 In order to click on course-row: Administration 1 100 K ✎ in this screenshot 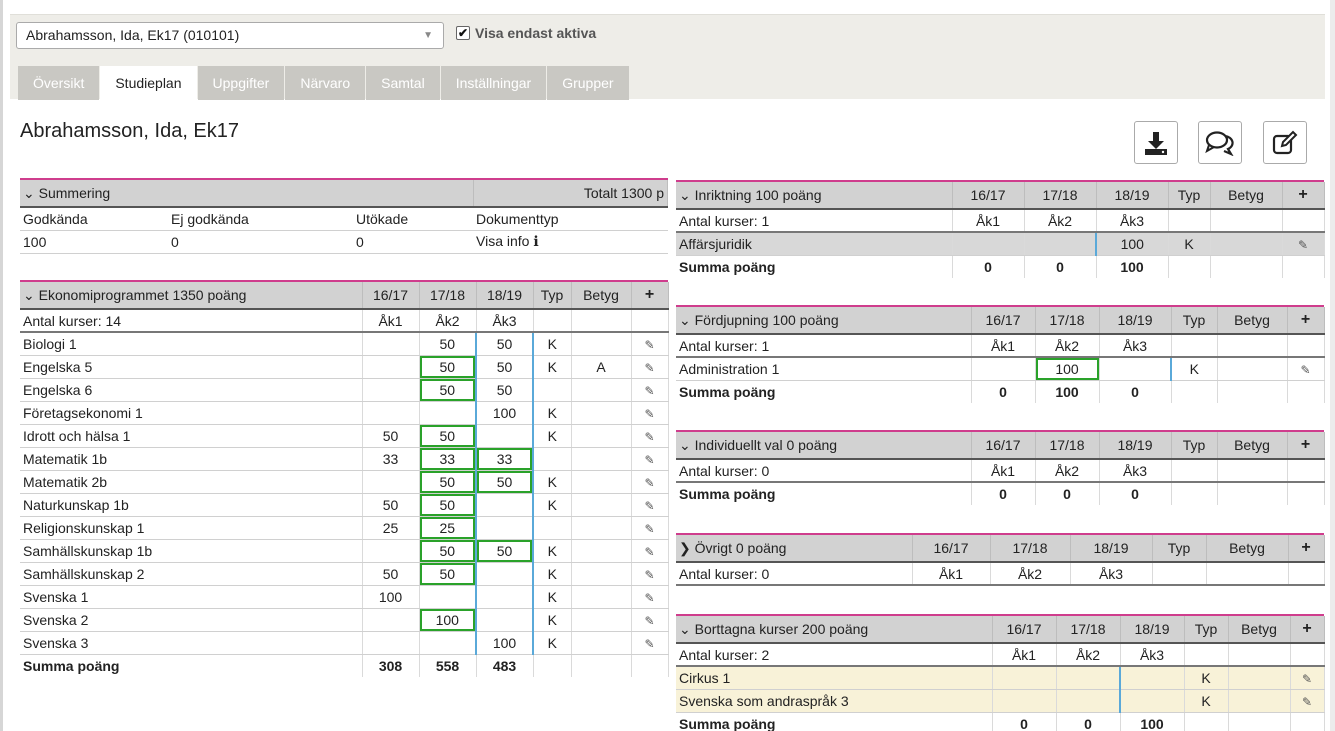, I will do `click(1000, 369)`.